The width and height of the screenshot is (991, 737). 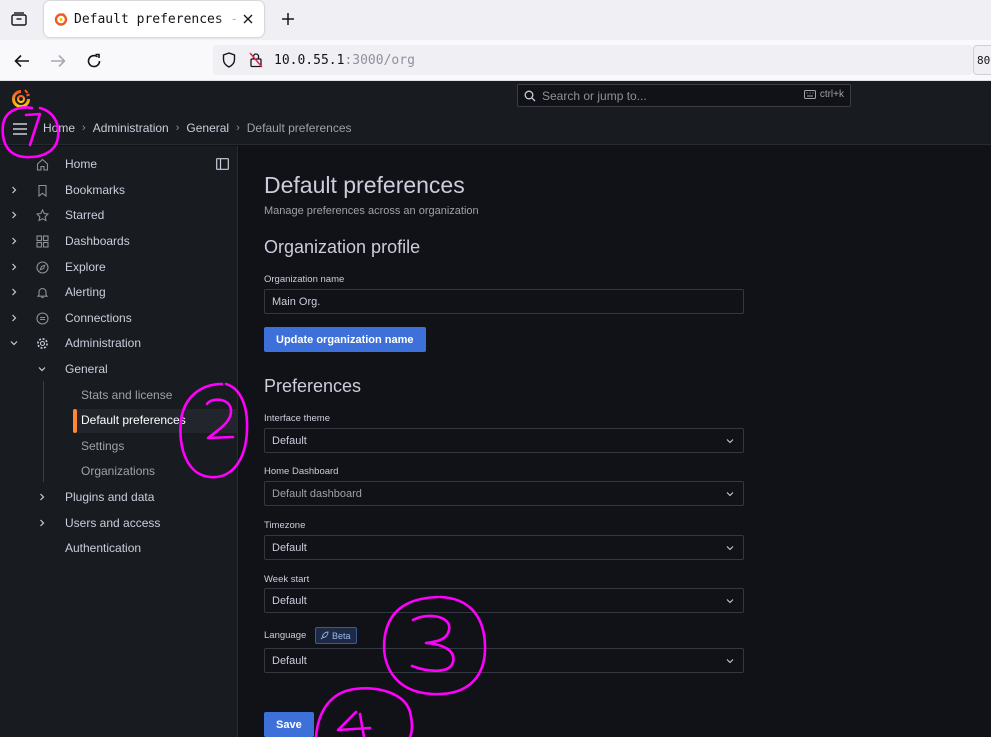 What do you see at coordinates (58, 61) in the screenshot?
I see `forward-icon` at bounding box center [58, 61].